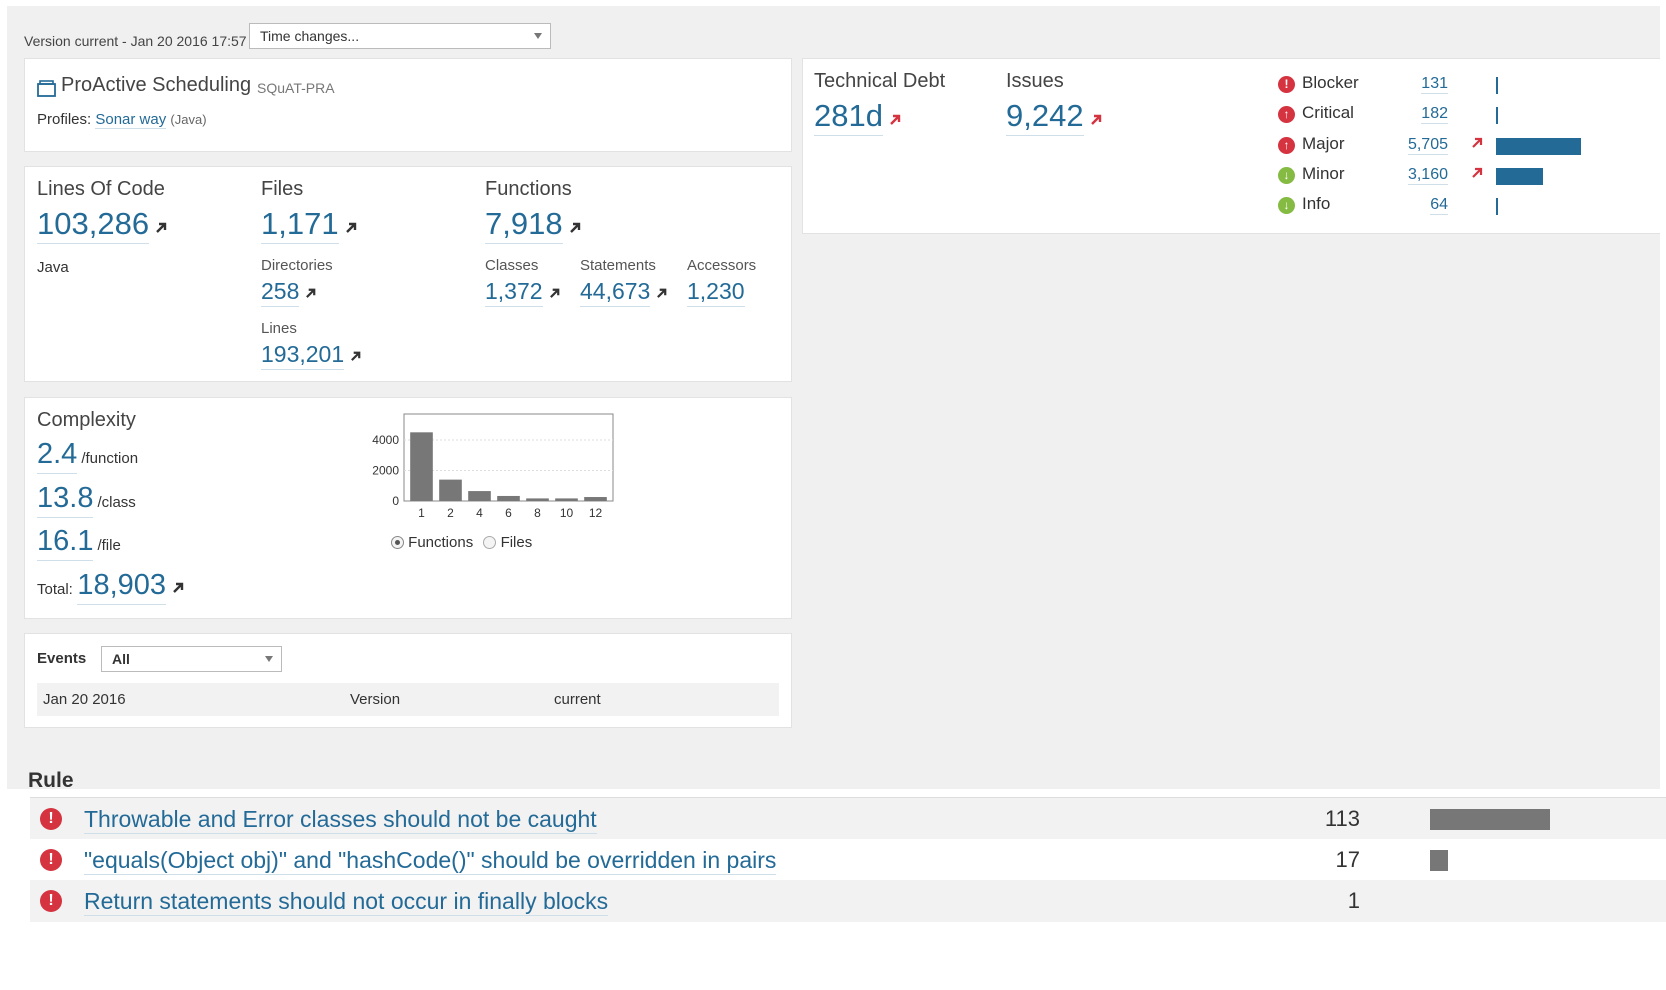 The width and height of the screenshot is (1666, 990). I want to click on files-radio, so click(490, 542).